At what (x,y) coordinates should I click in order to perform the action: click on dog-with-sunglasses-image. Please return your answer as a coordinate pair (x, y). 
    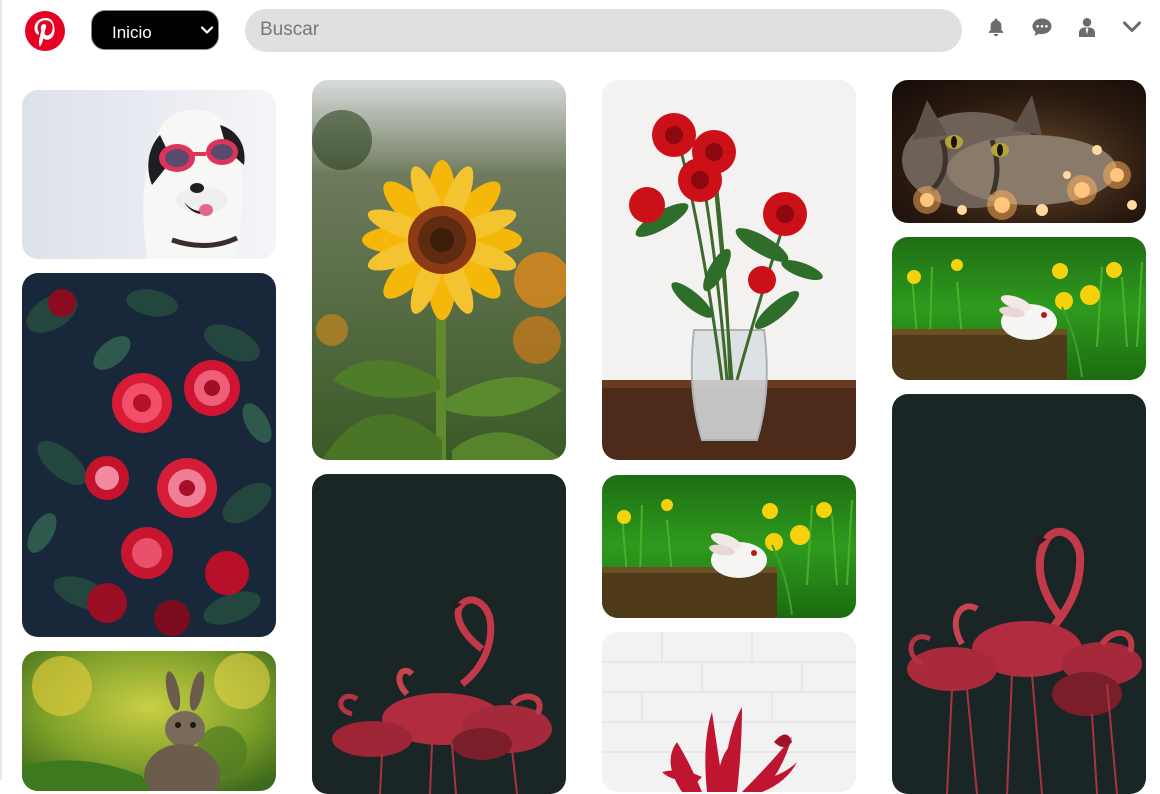
    Looking at the image, I should click on (149, 174).